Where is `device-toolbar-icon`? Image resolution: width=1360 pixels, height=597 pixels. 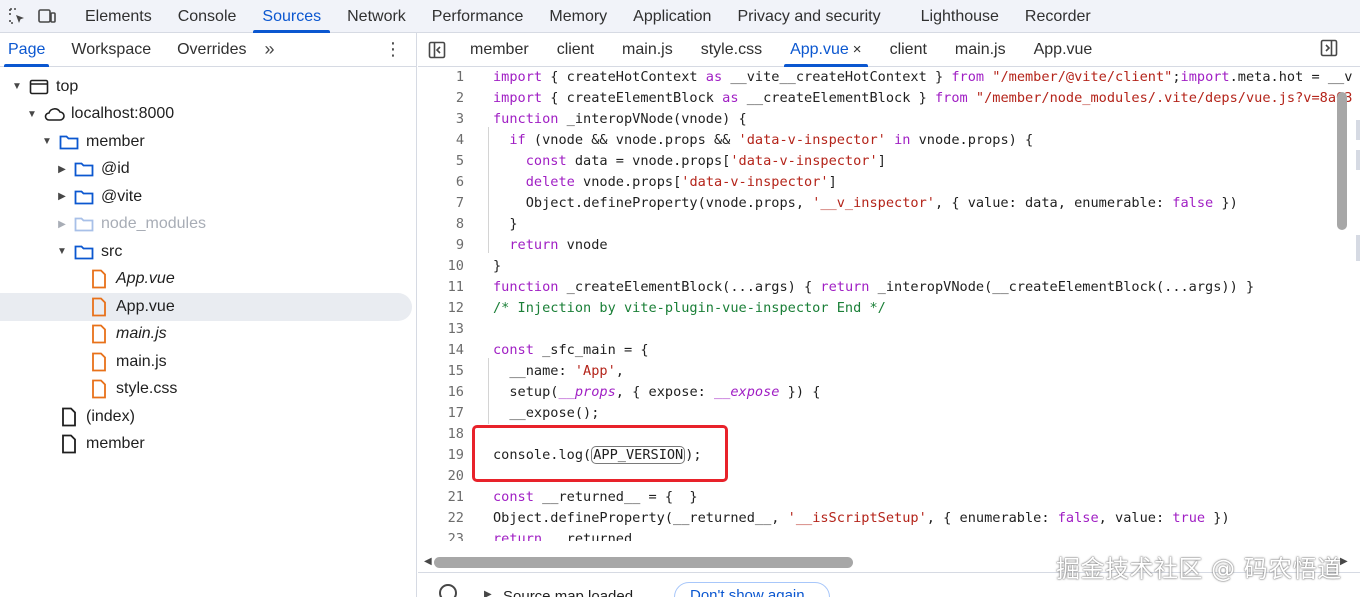 device-toolbar-icon is located at coordinates (47, 16).